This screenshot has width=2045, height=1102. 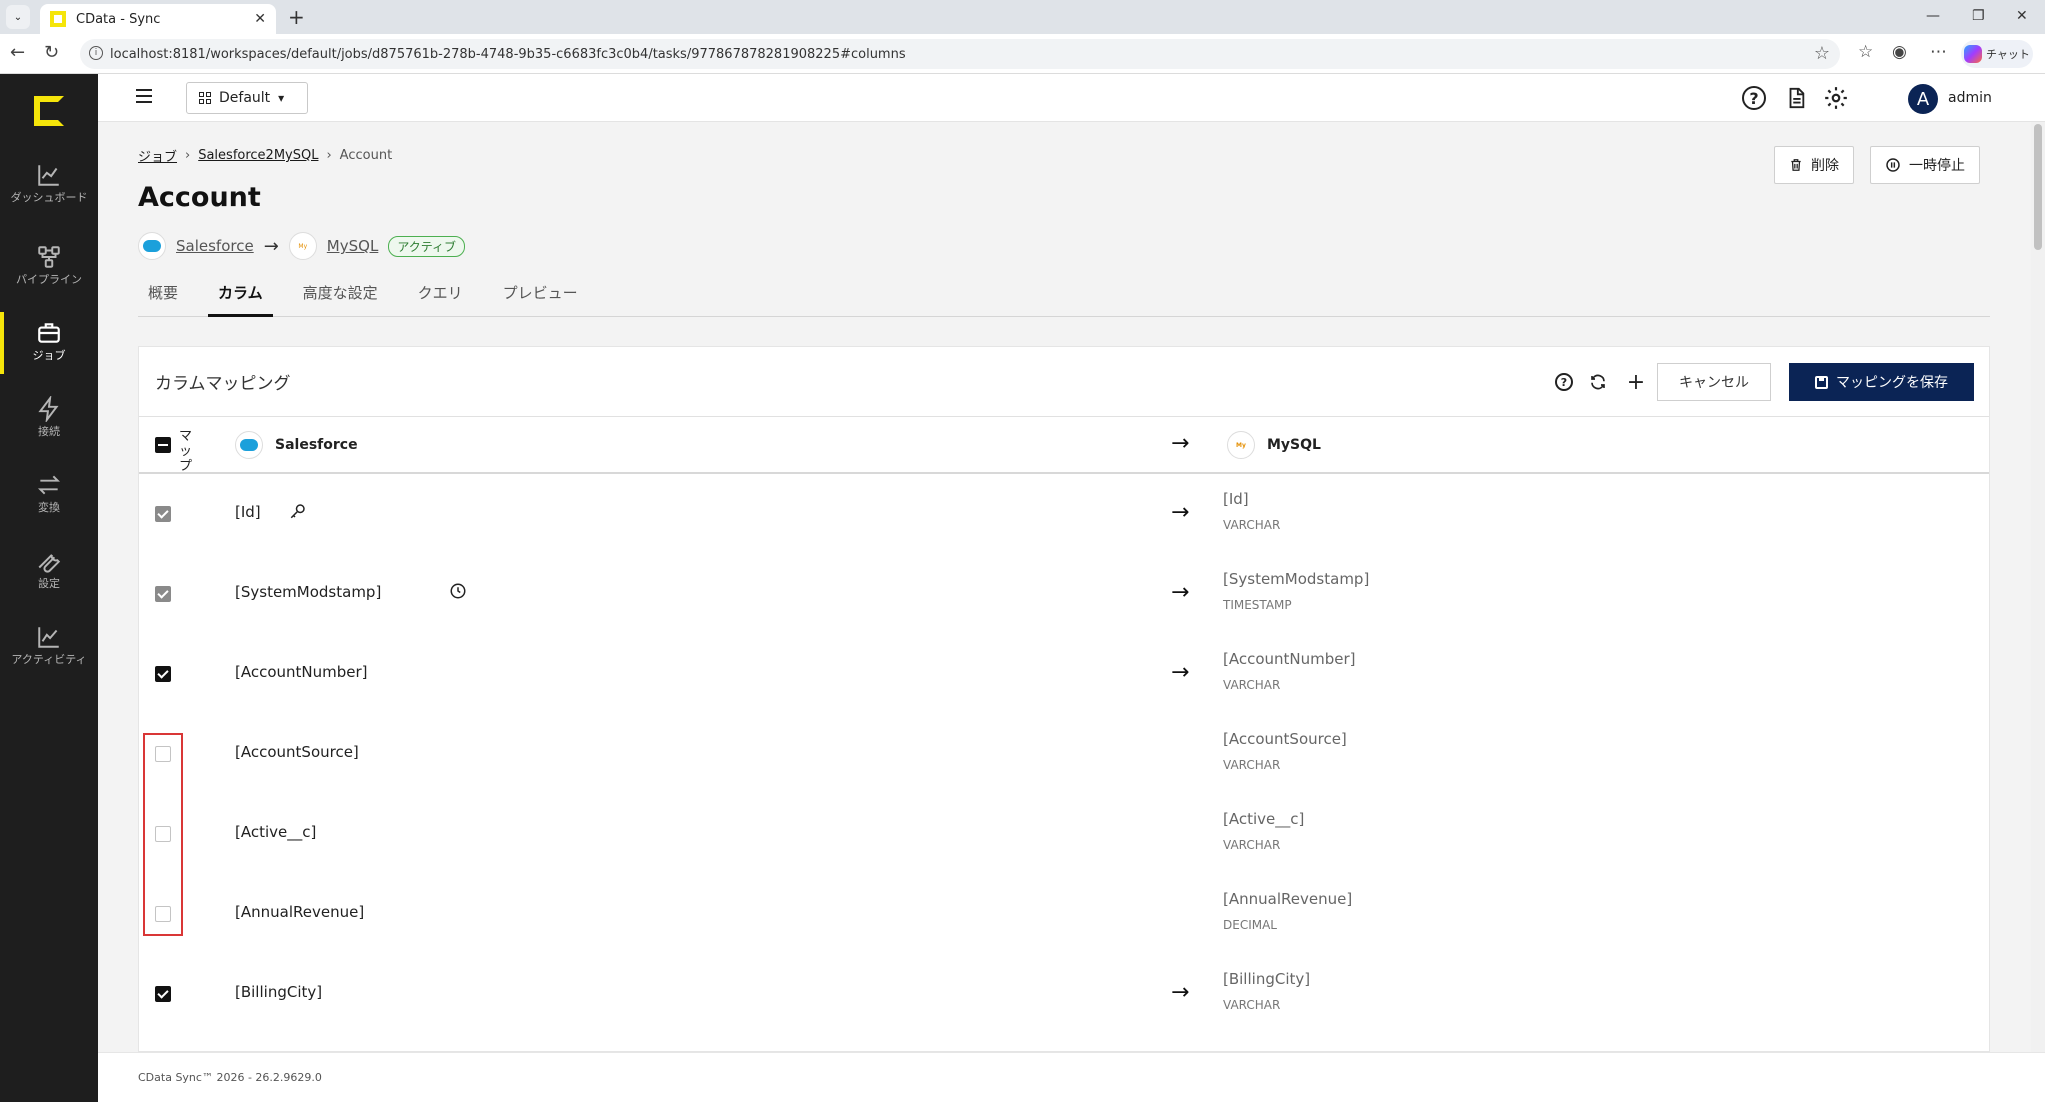 What do you see at coordinates (353, 246) in the screenshot?
I see `destination-connection-link: MySQL` at bounding box center [353, 246].